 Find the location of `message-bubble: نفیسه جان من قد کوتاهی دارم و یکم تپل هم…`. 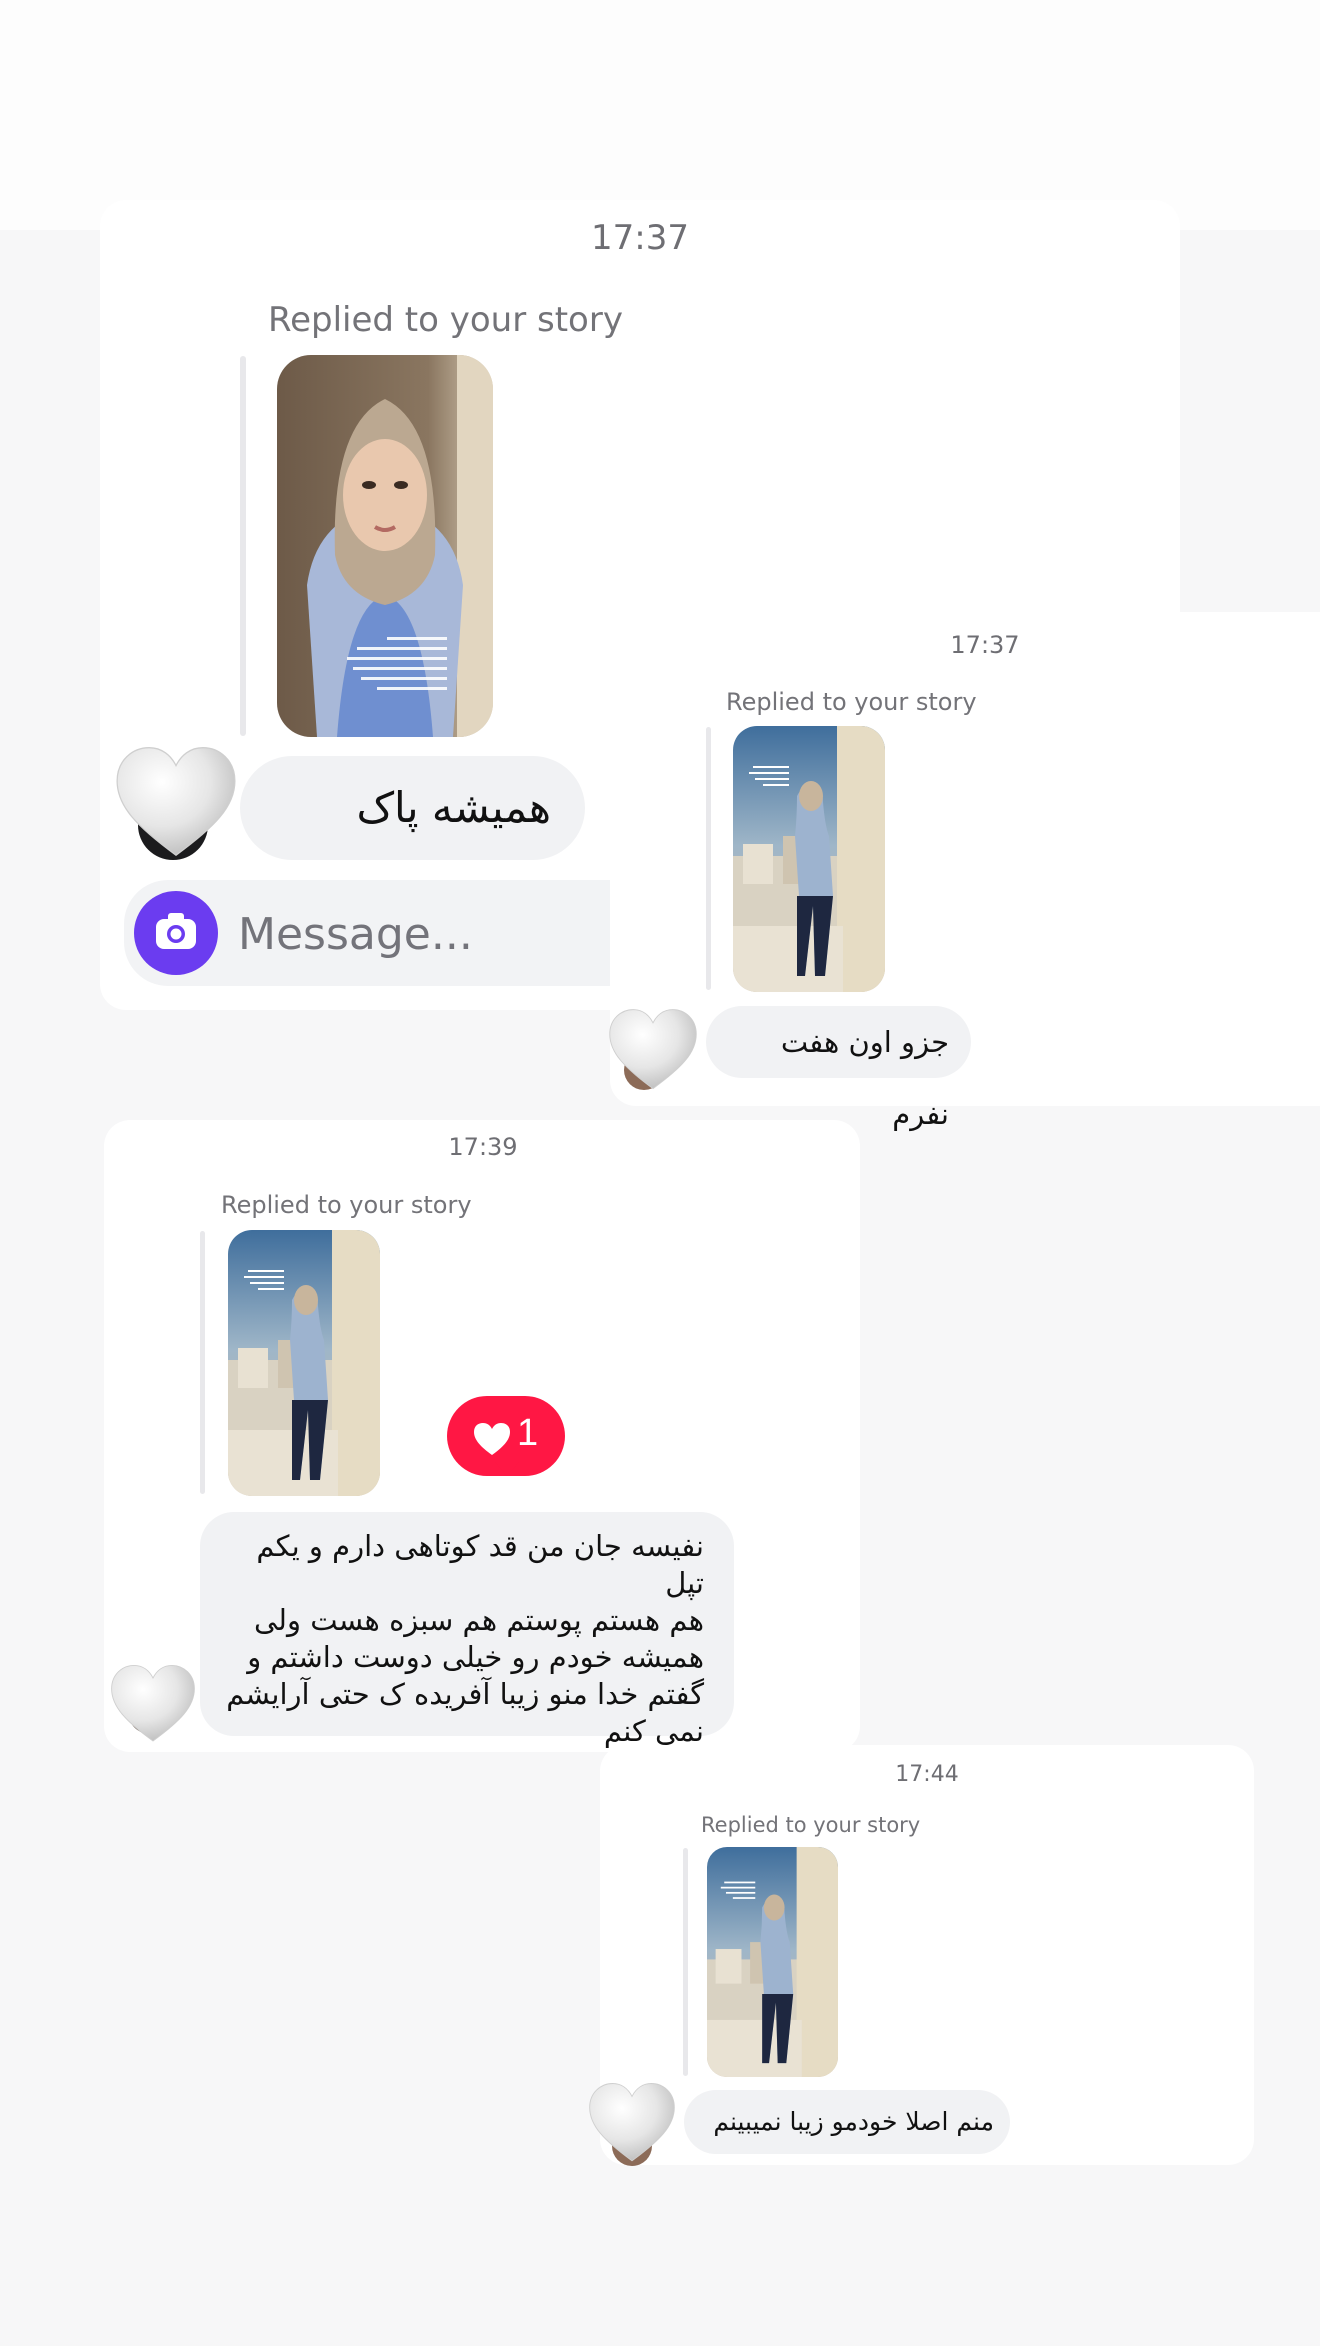

message-bubble: نفیسه جان من قد کوتاهی دارم و یکم تپل هم… is located at coordinates (467, 1630).